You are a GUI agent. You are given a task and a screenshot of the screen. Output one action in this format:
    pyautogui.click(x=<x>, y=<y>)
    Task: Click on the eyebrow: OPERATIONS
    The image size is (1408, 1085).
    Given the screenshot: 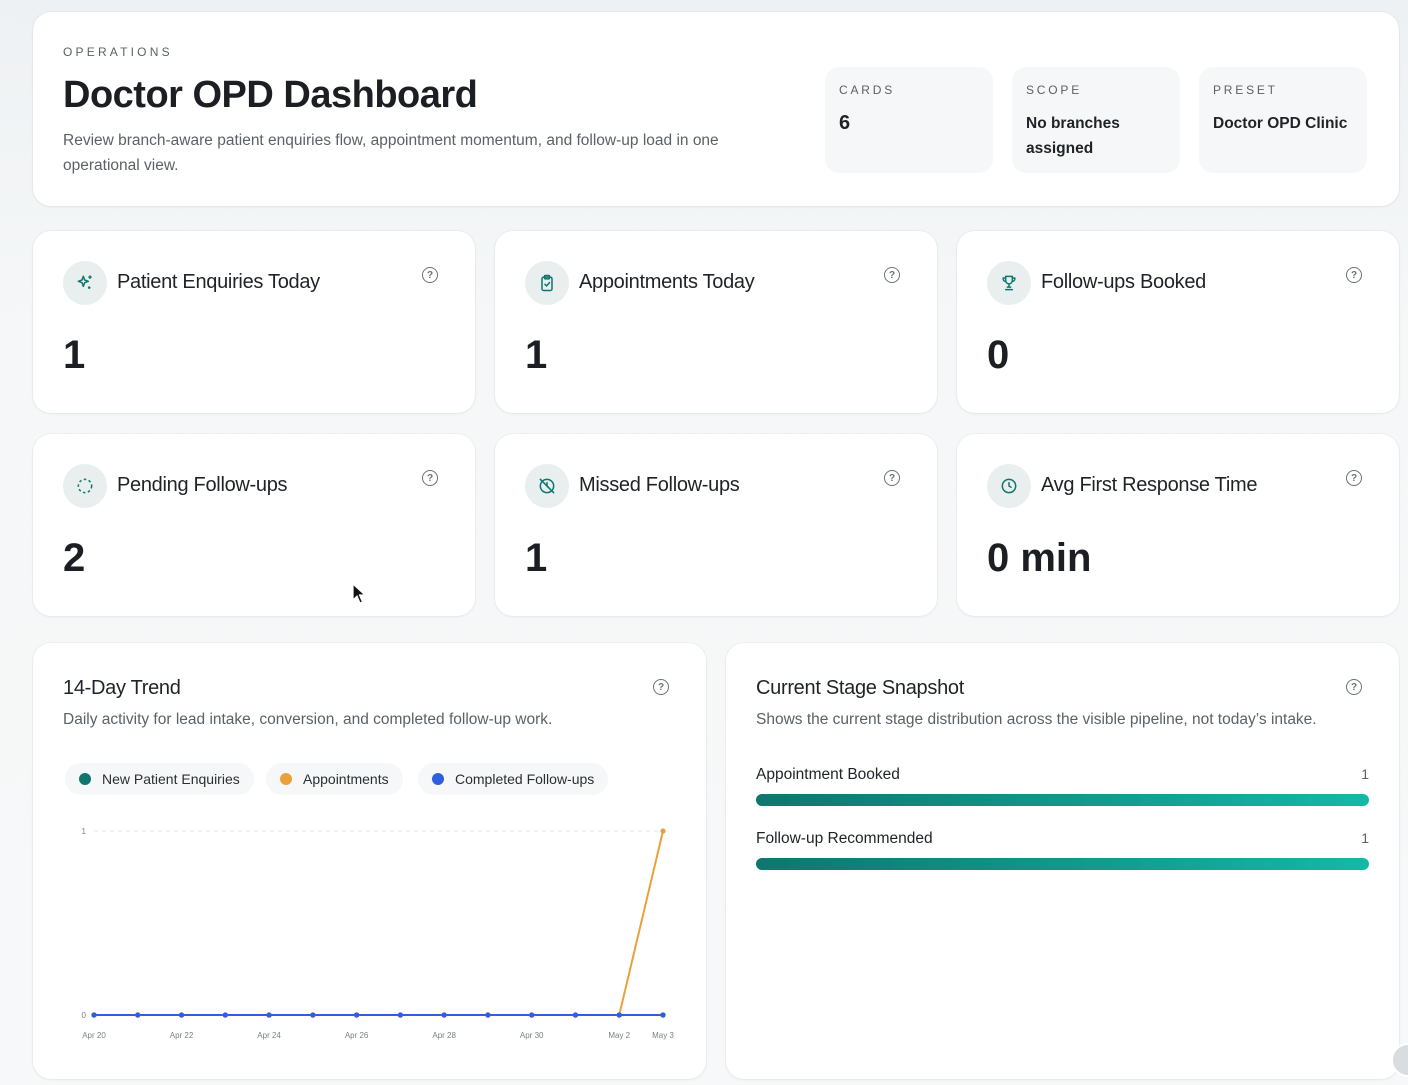 What is the action you would take?
    pyautogui.click(x=118, y=52)
    